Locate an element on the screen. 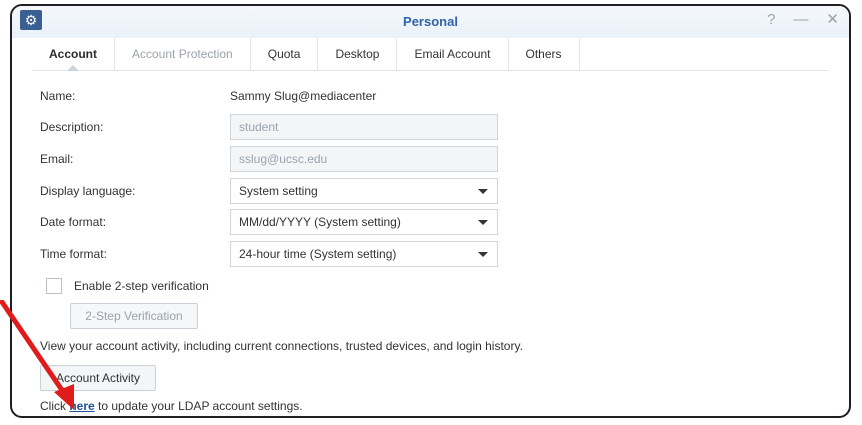 This screenshot has width=862, height=425. tab-account-protection: Account Protection is located at coordinates (183, 54).